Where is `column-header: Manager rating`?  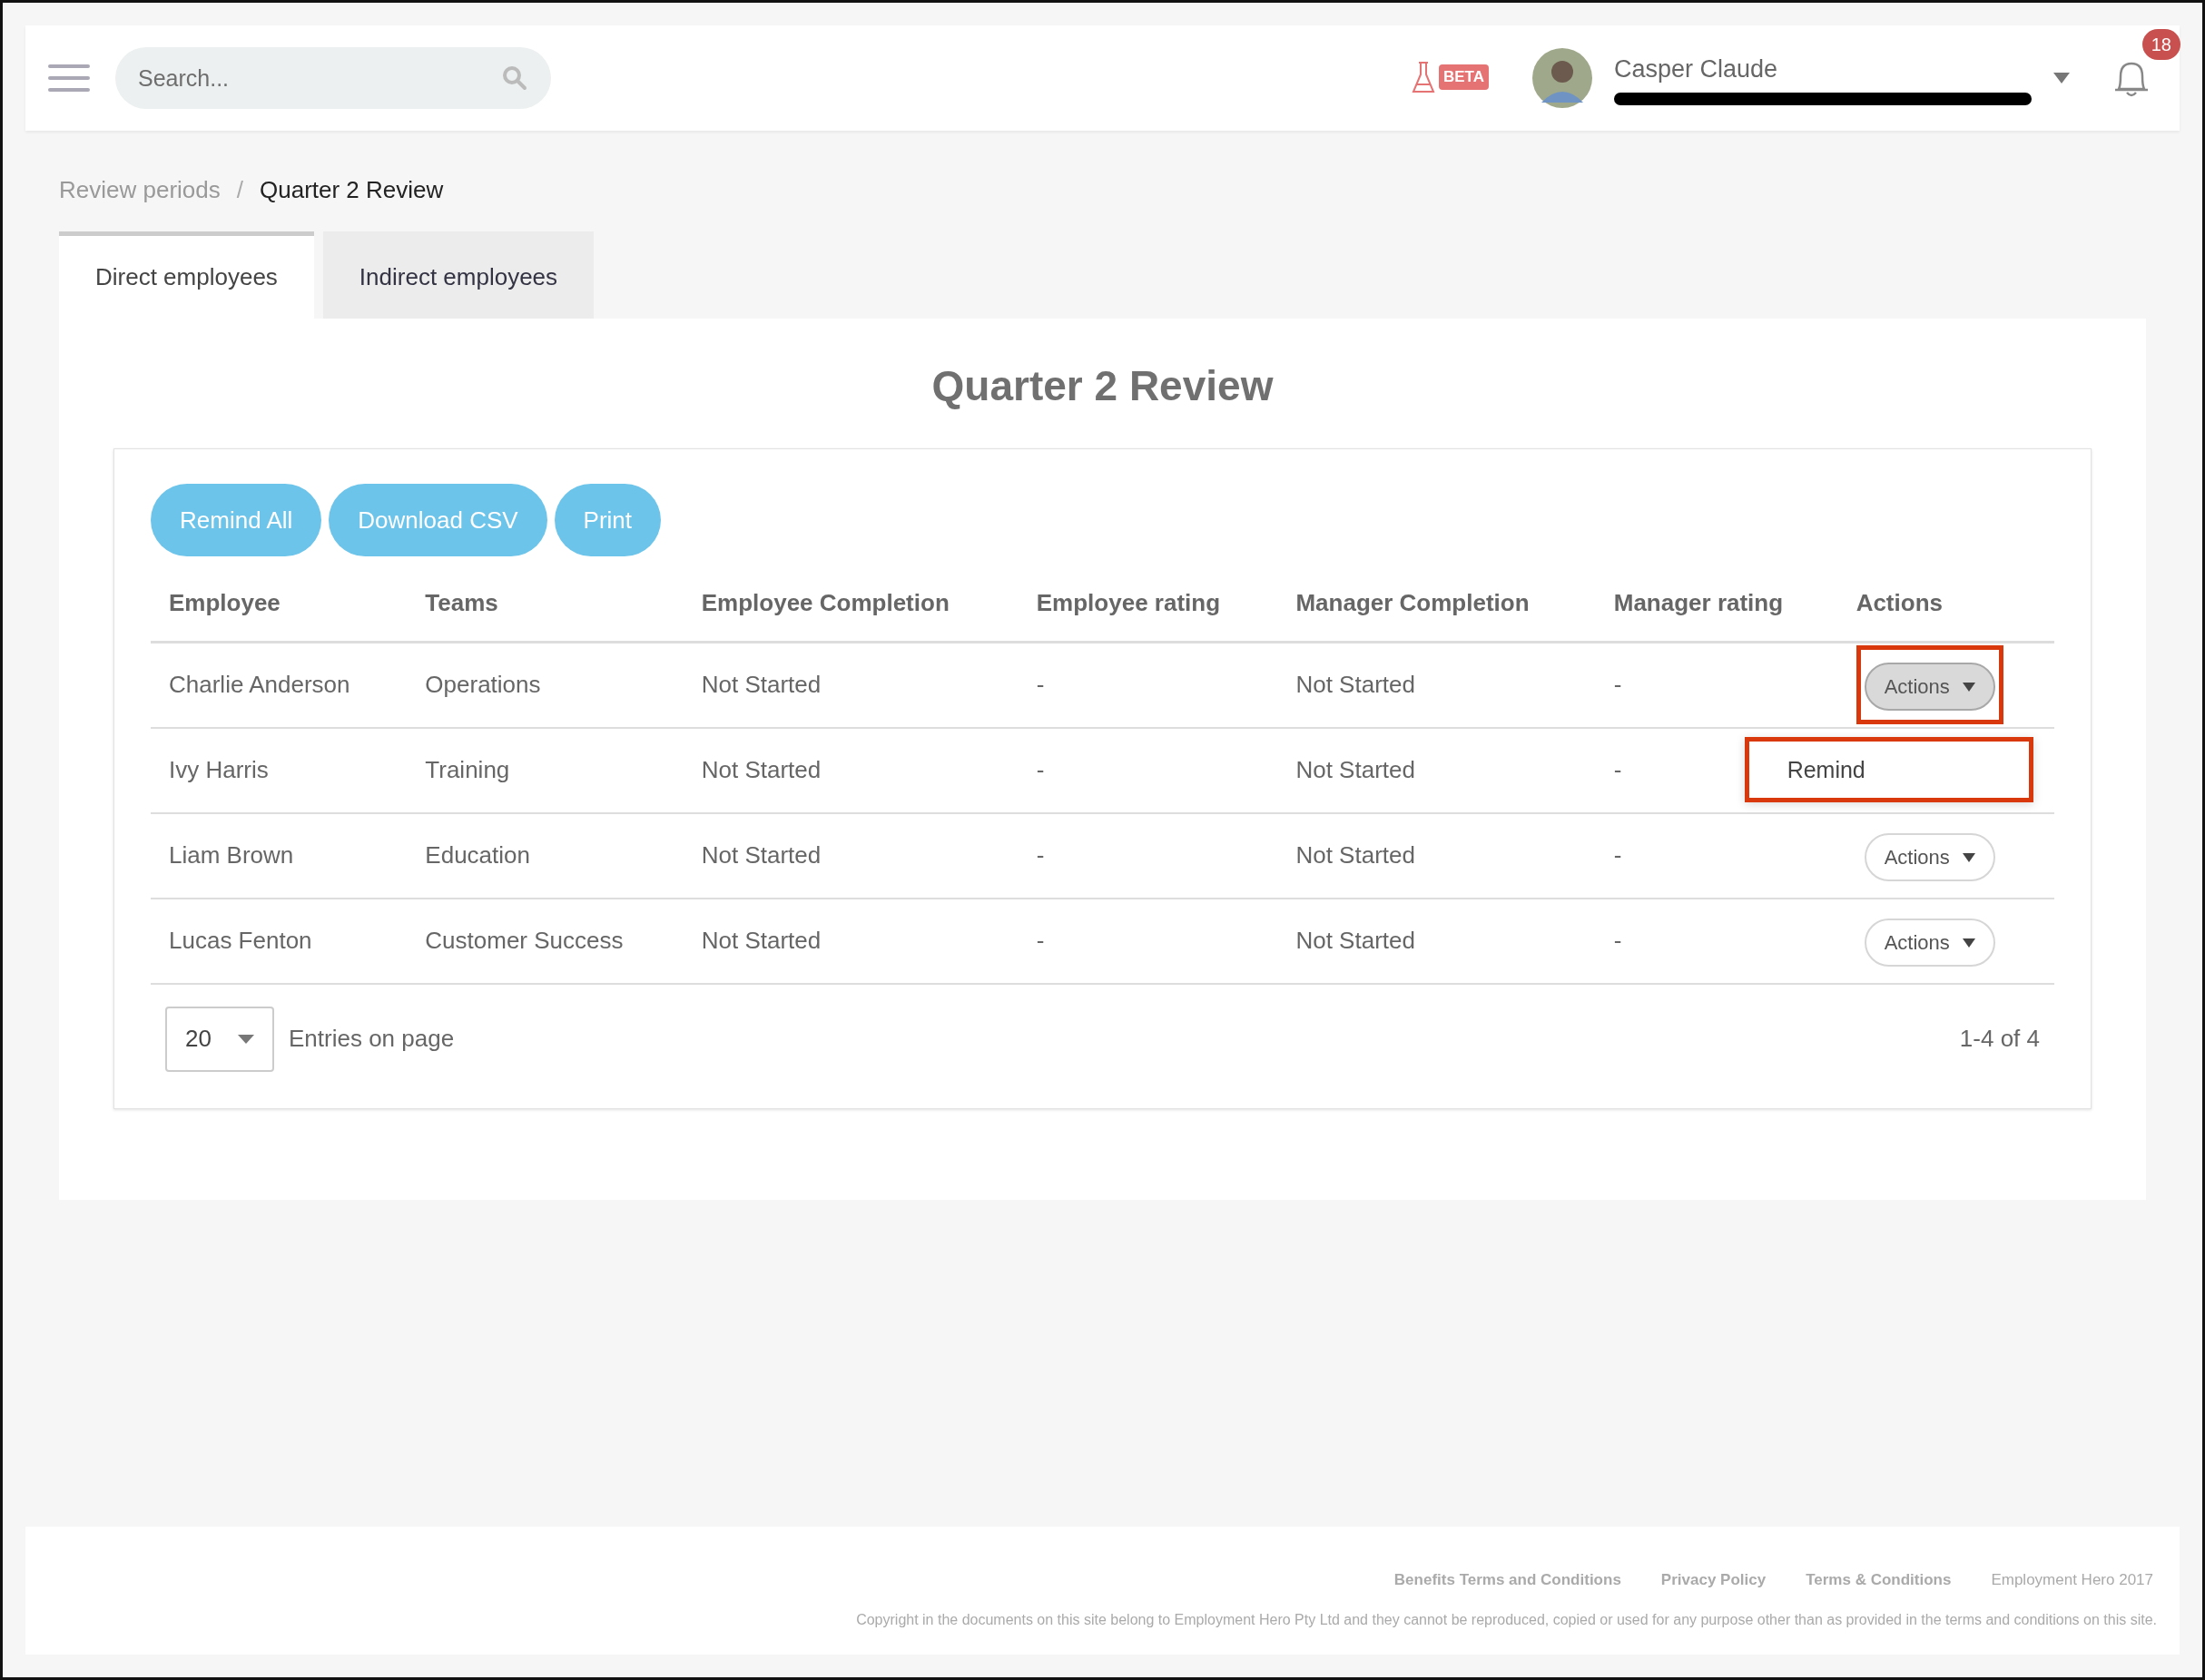 column-header: Manager rating is located at coordinates (1717, 604).